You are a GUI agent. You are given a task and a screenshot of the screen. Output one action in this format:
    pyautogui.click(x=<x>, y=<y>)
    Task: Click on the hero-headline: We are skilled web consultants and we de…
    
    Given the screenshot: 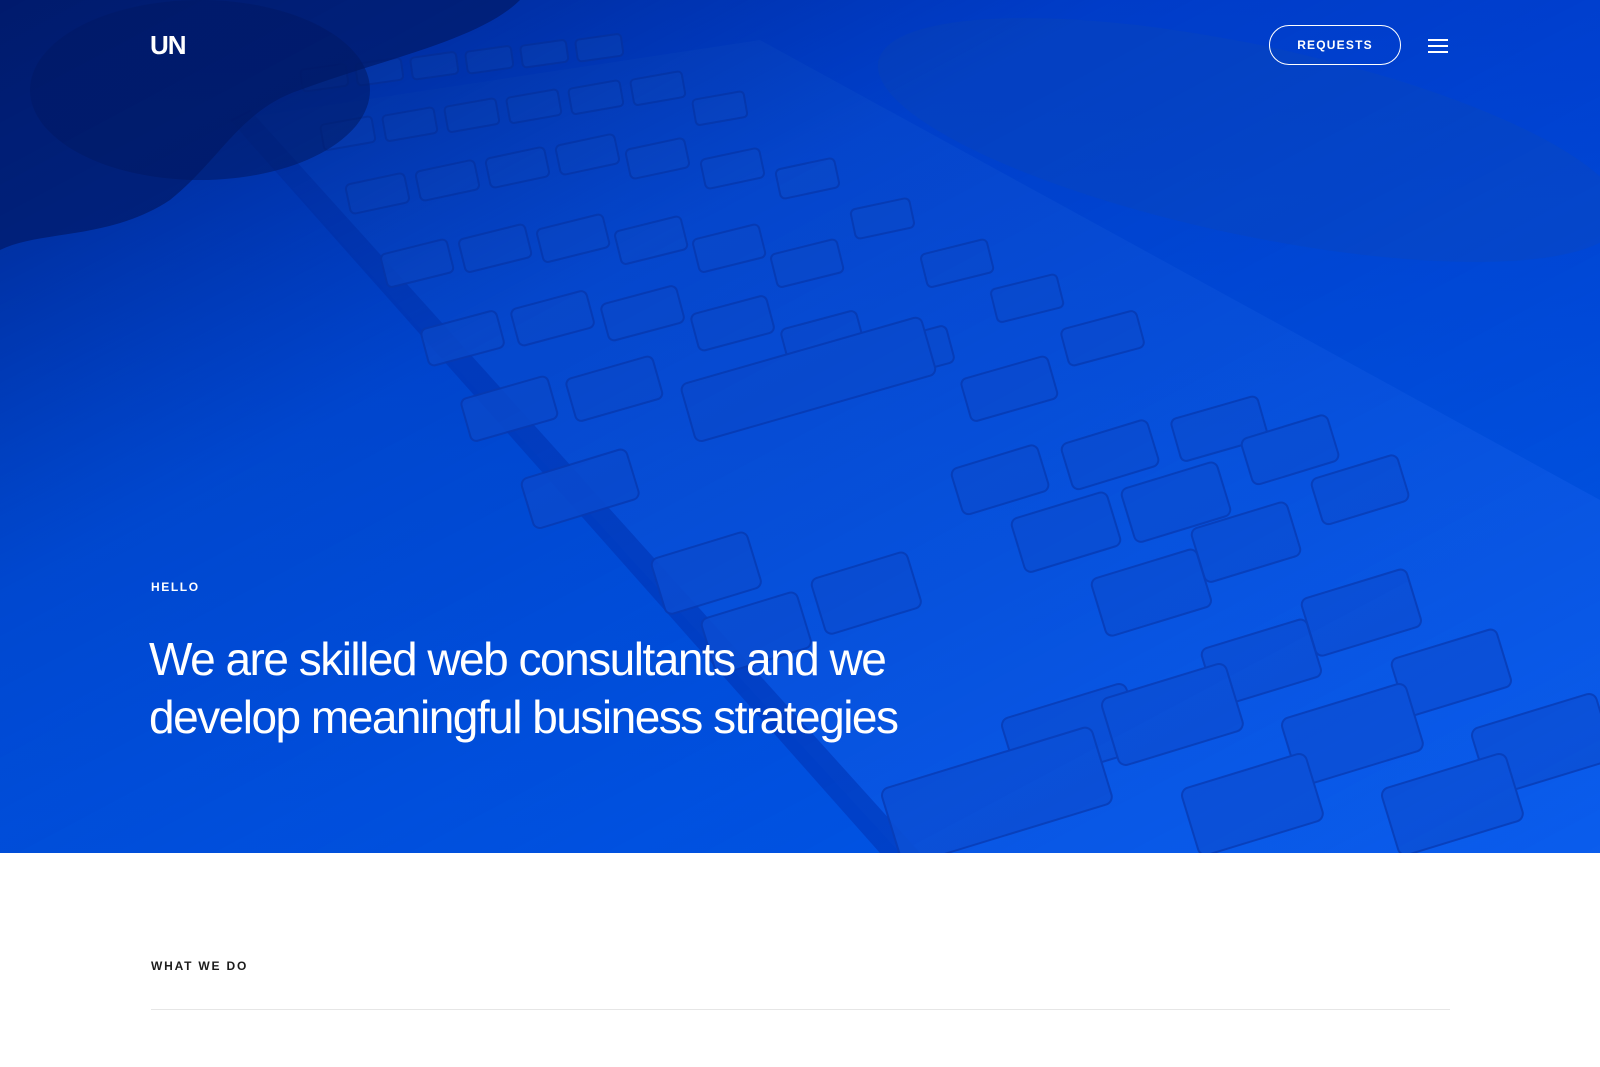 What is the action you would take?
    pyautogui.click(x=549, y=688)
    